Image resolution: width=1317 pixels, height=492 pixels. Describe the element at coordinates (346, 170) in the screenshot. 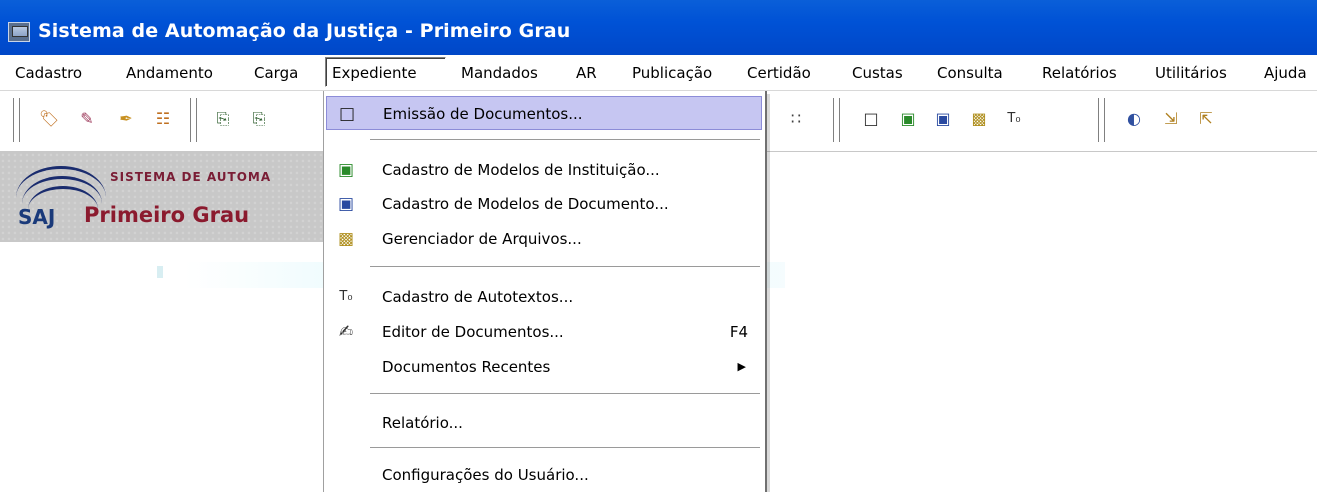

I see `institution-model-icon: ▣` at that location.